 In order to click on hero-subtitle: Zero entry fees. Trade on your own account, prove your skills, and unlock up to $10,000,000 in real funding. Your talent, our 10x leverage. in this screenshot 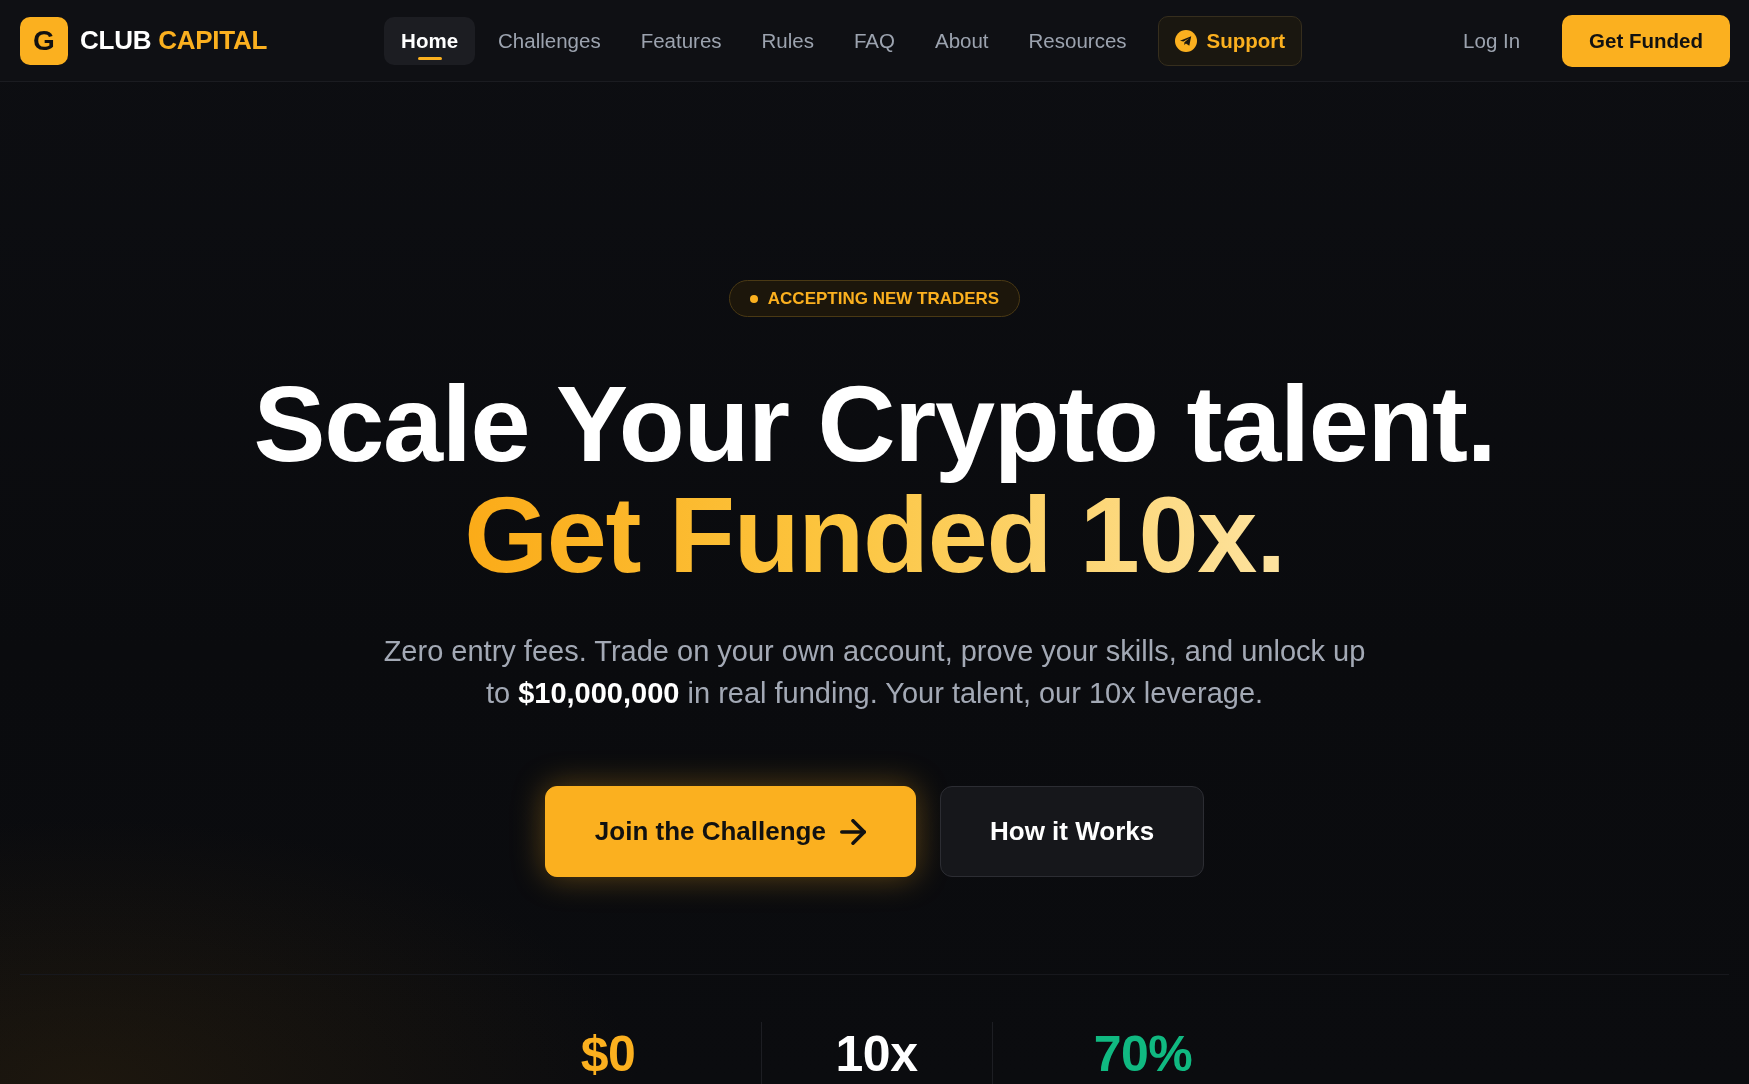, I will do `click(874, 672)`.